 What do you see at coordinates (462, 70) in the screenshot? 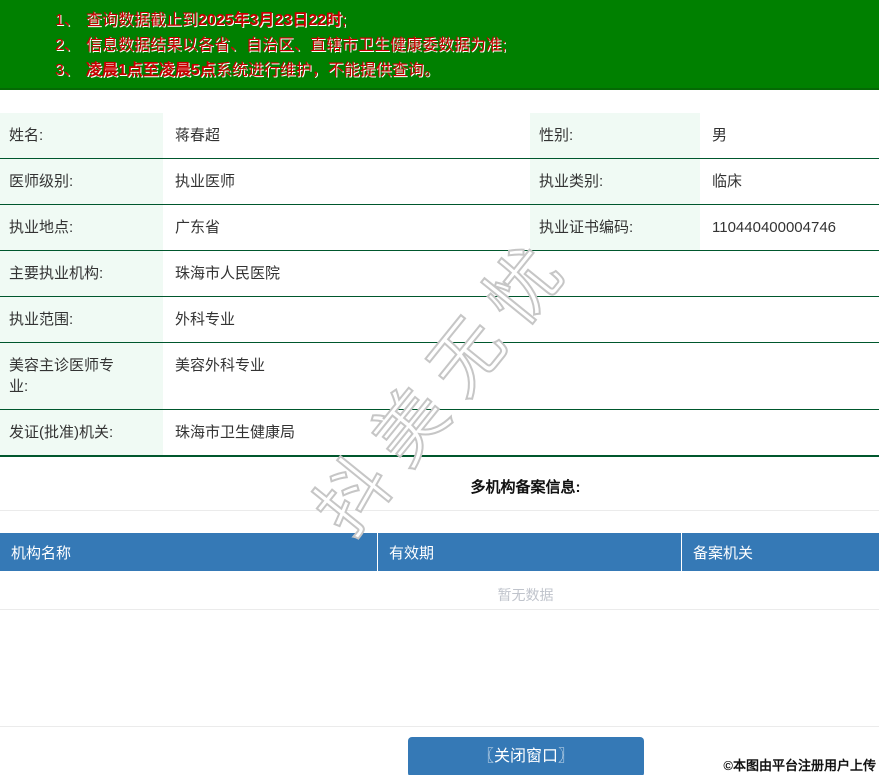
I see `notice-line-3: 3、 凌晨1点至凌晨5点系统进行维护，不能提供查询。` at bounding box center [462, 70].